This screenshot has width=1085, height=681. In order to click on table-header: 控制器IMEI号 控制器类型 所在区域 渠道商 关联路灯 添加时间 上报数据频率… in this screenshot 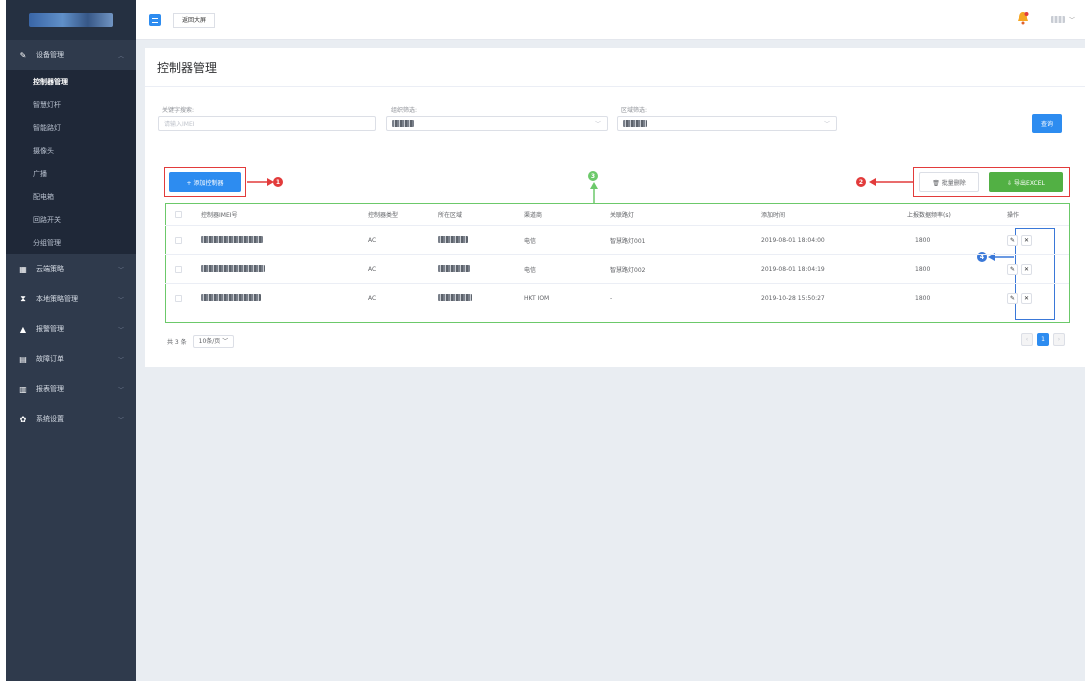, I will do `click(617, 215)`.